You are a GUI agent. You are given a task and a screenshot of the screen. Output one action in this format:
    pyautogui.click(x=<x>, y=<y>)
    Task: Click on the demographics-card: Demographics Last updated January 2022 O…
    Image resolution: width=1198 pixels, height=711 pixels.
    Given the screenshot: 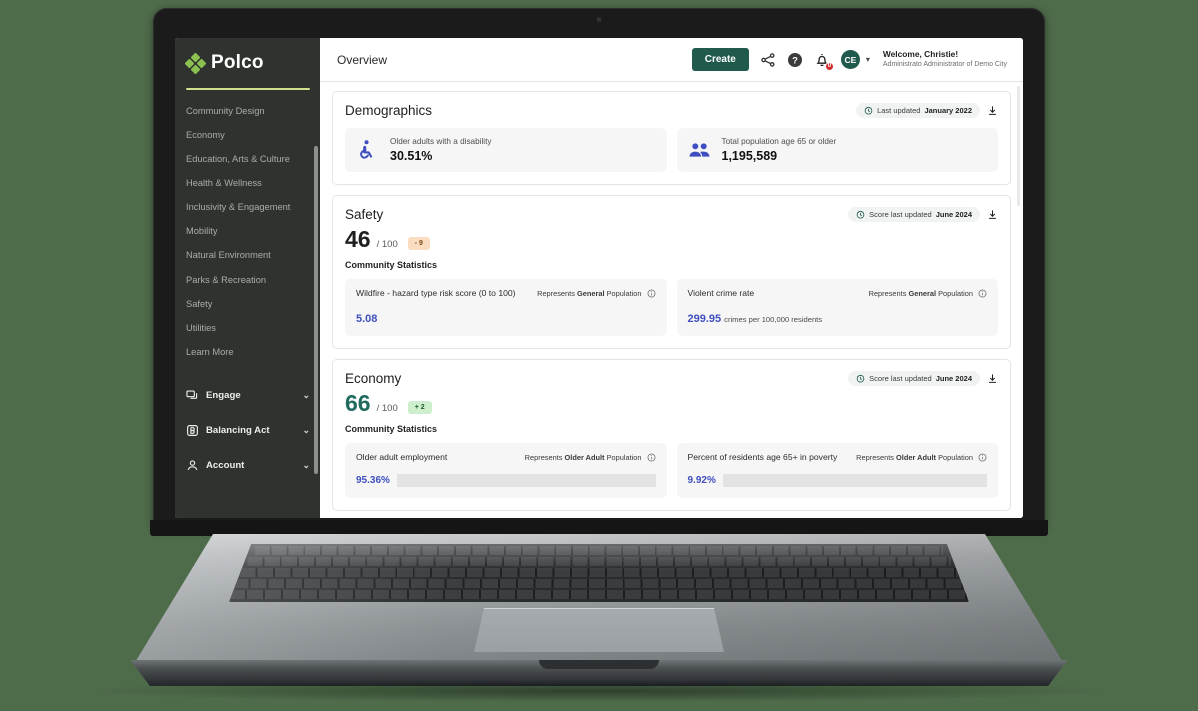 What is the action you would take?
    pyautogui.click(x=671, y=138)
    